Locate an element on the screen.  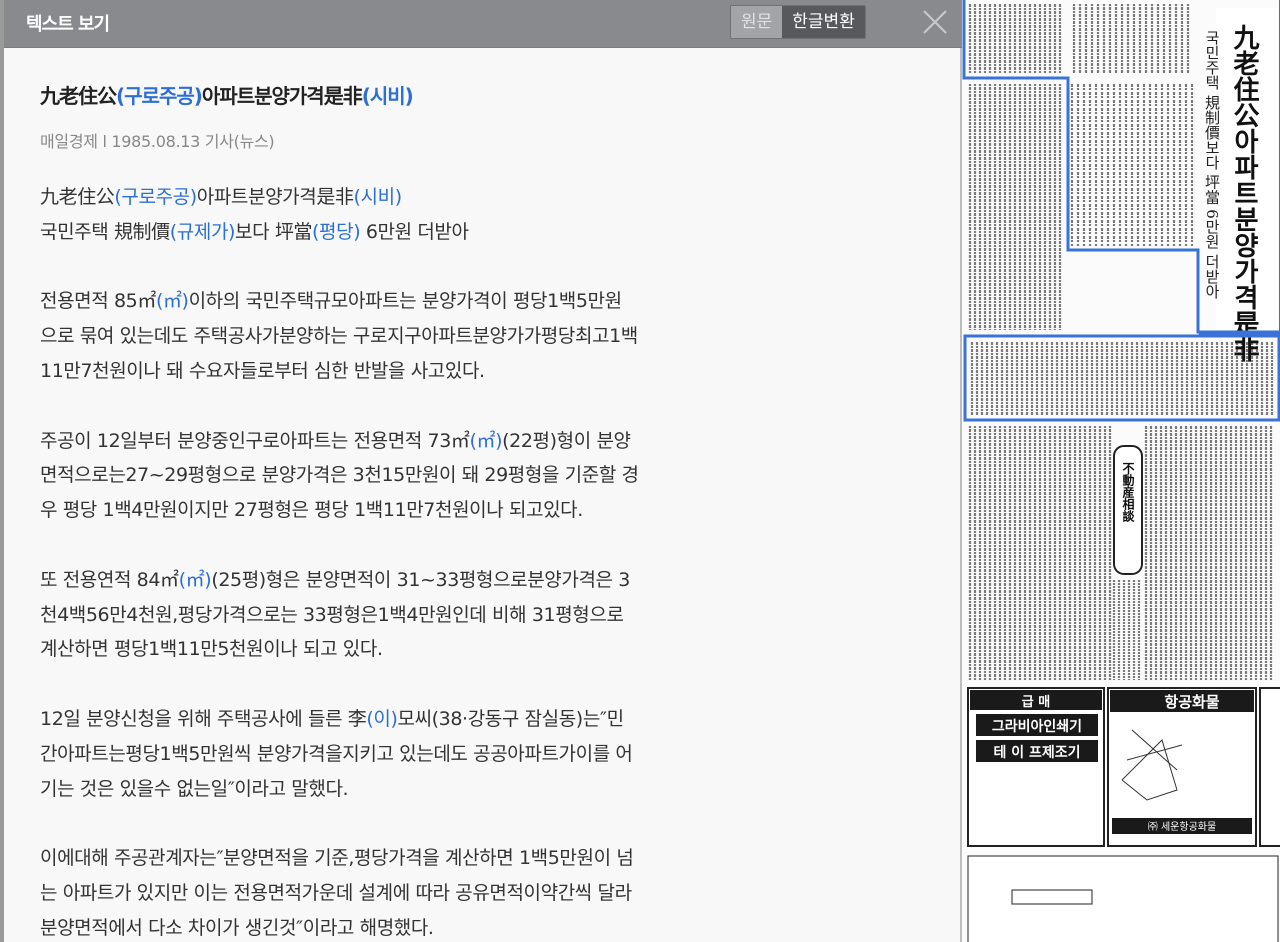
body-text-segment: (25평)형은 분양면적이 31~33평형으로분양가격은 3 is located at coordinates (420, 579).